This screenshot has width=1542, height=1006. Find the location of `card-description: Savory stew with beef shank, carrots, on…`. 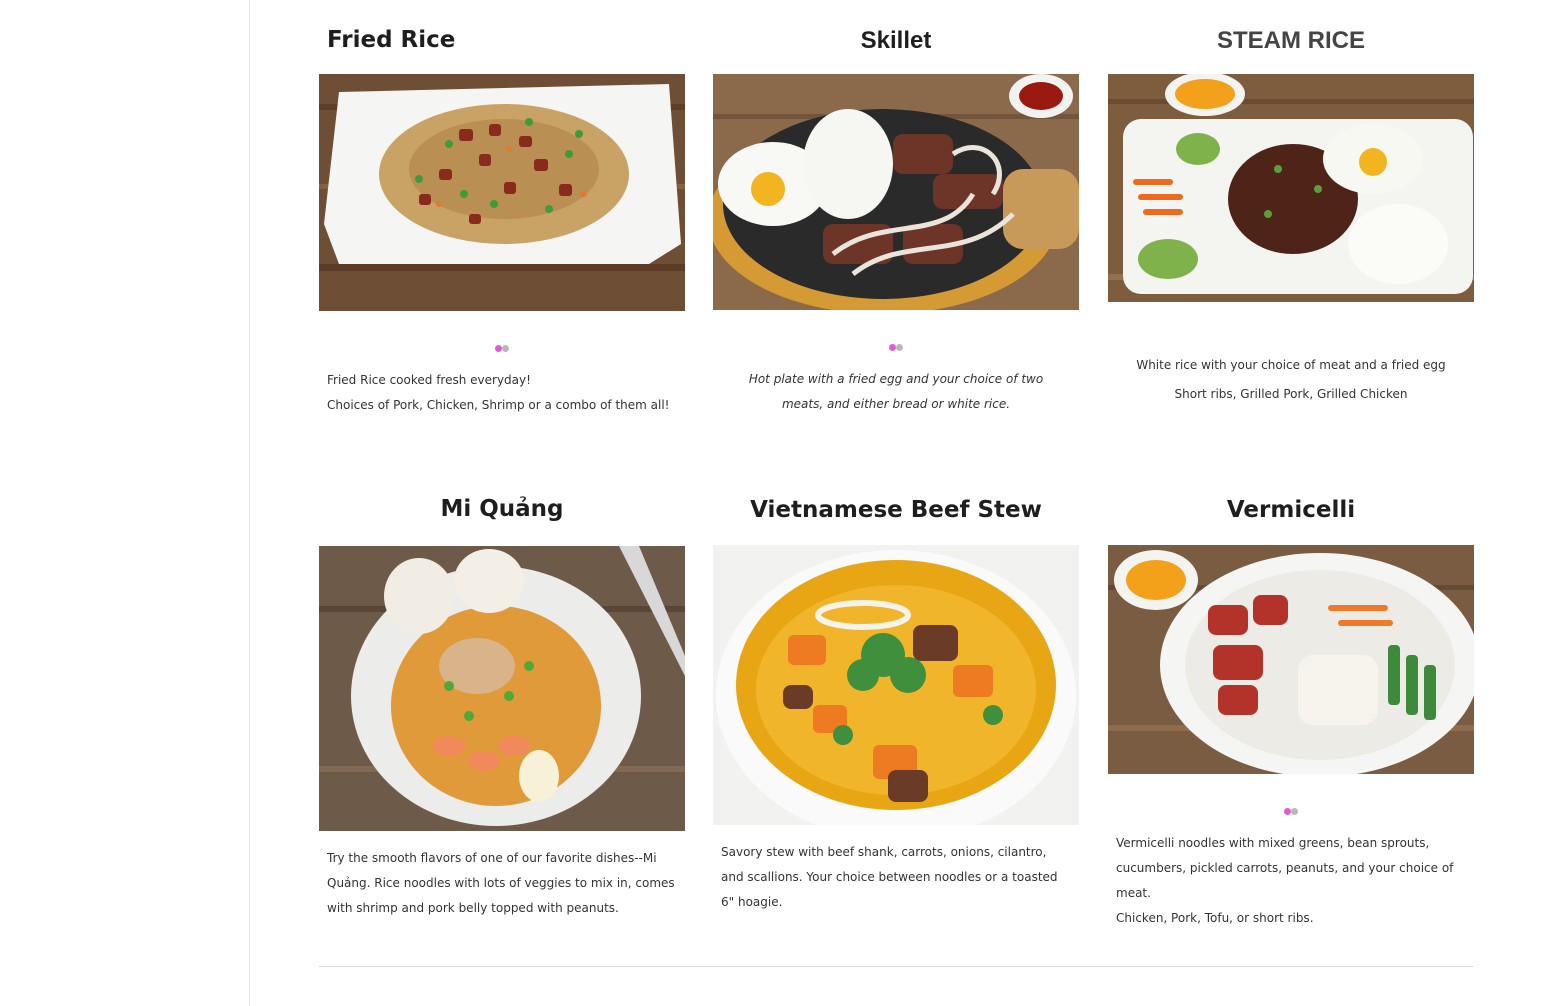

card-description: Savory stew with beef shank, carrots, on… is located at coordinates (896, 877).